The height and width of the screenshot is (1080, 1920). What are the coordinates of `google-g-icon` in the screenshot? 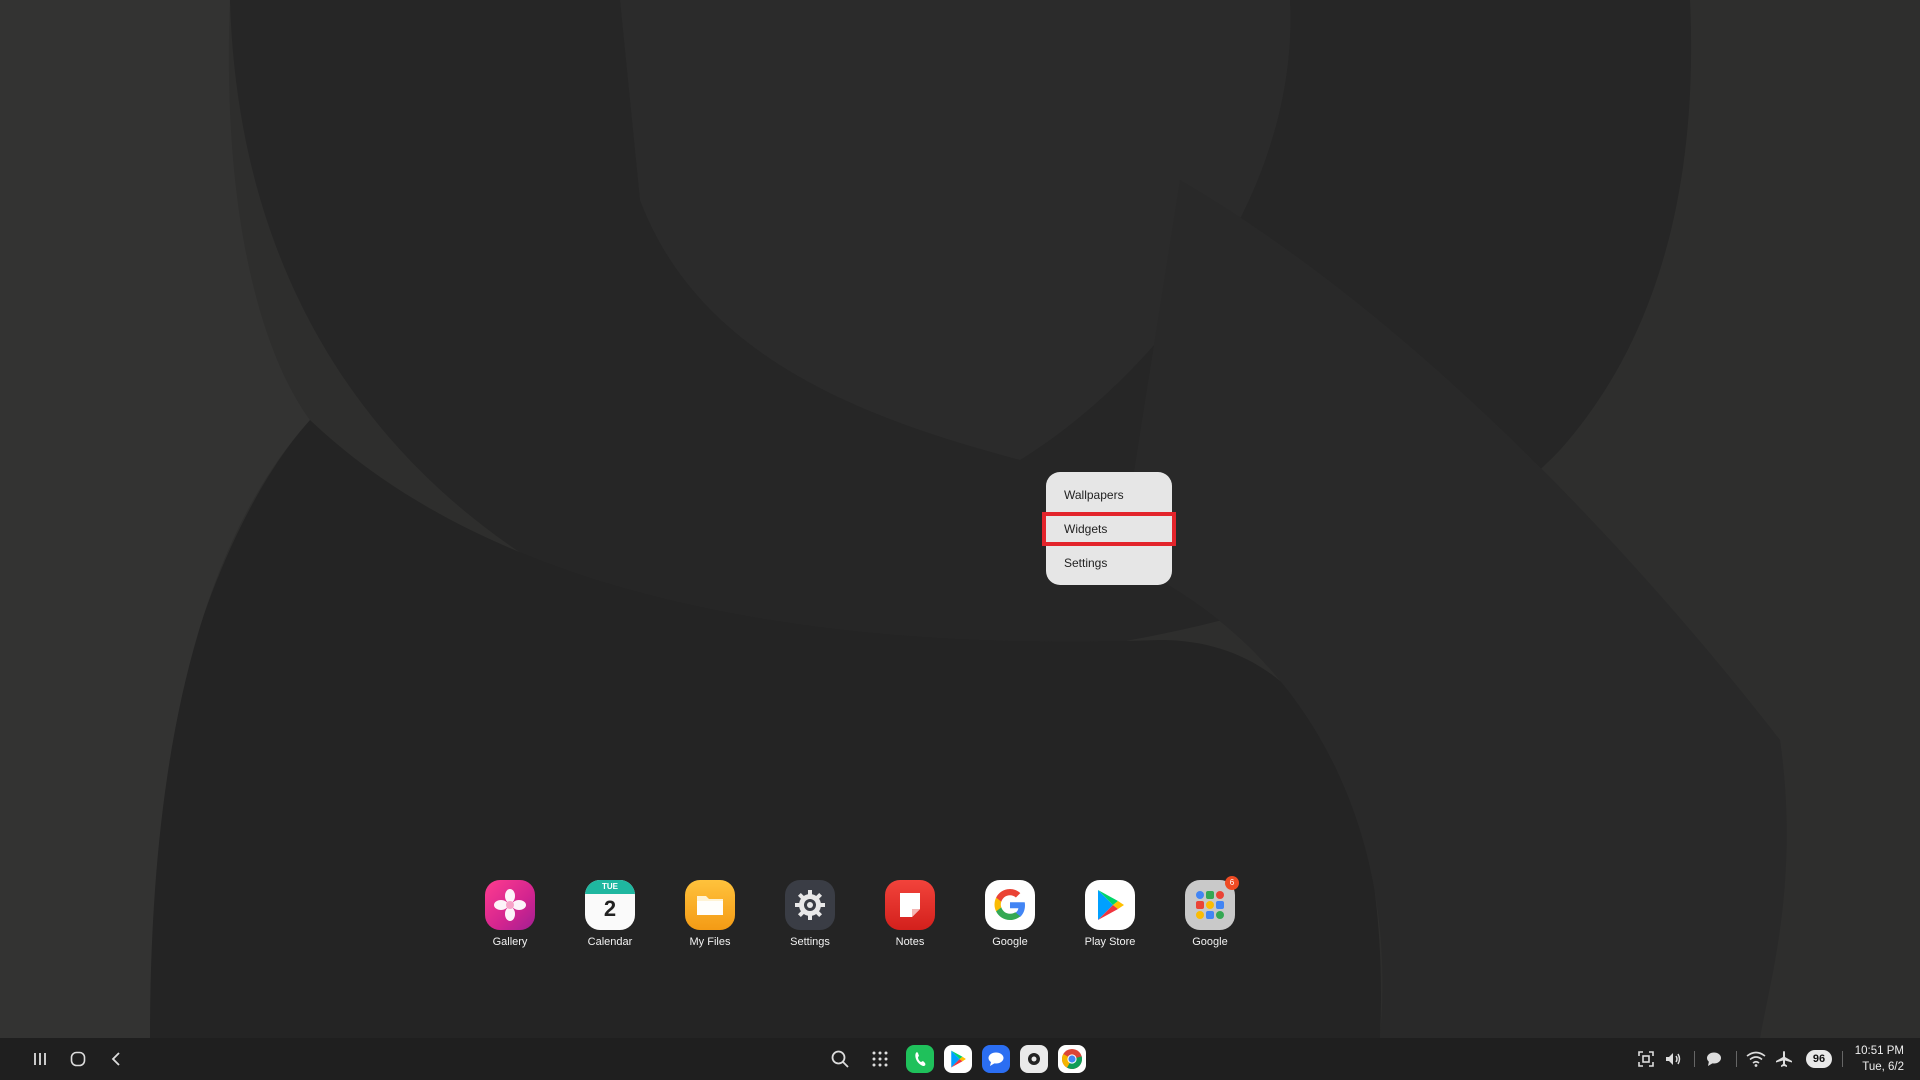 It's located at (1010, 905).